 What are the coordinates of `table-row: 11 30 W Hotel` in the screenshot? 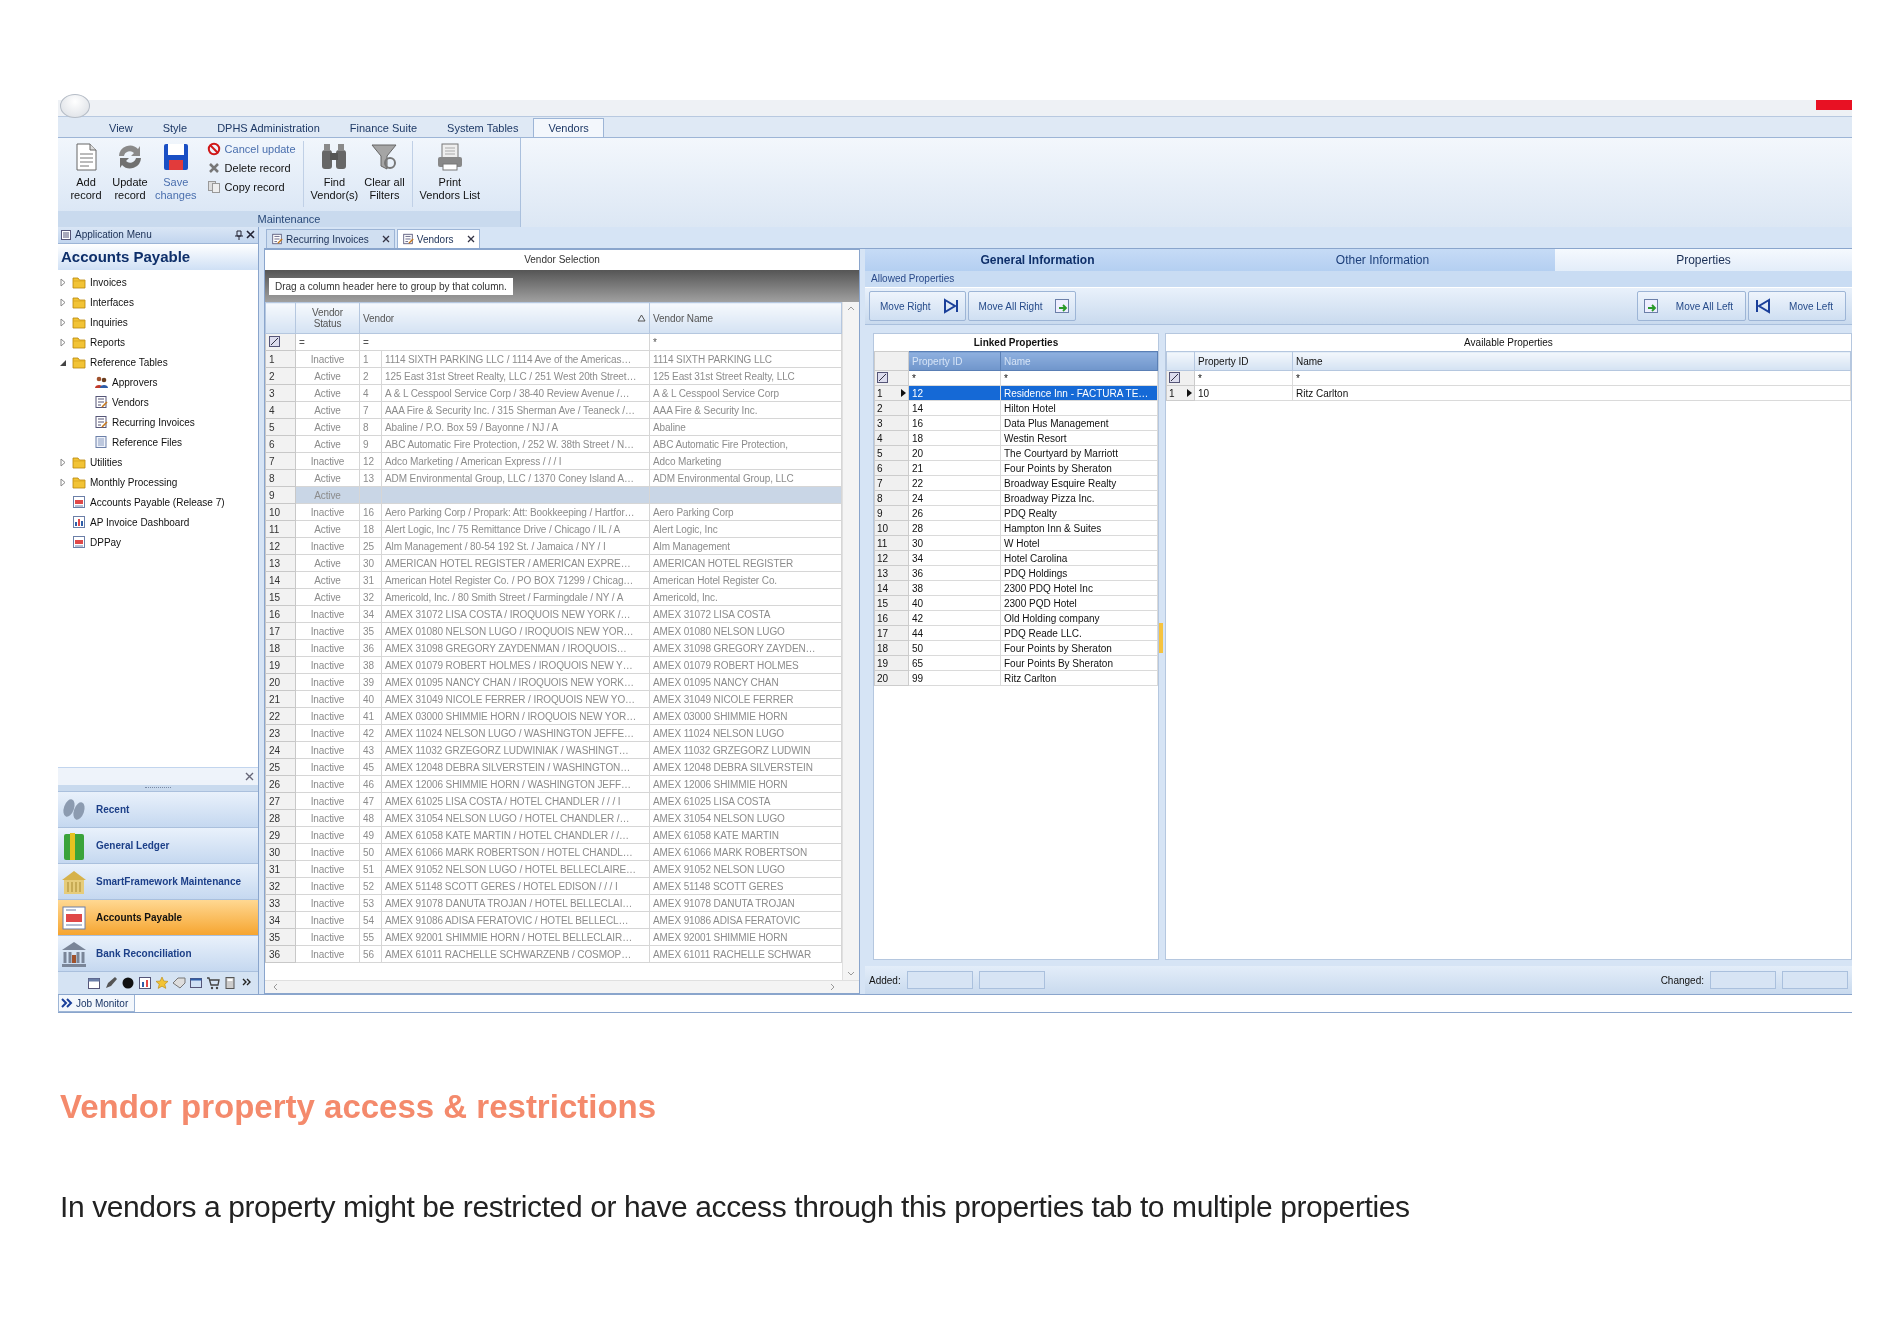 It's located at (1016, 543).